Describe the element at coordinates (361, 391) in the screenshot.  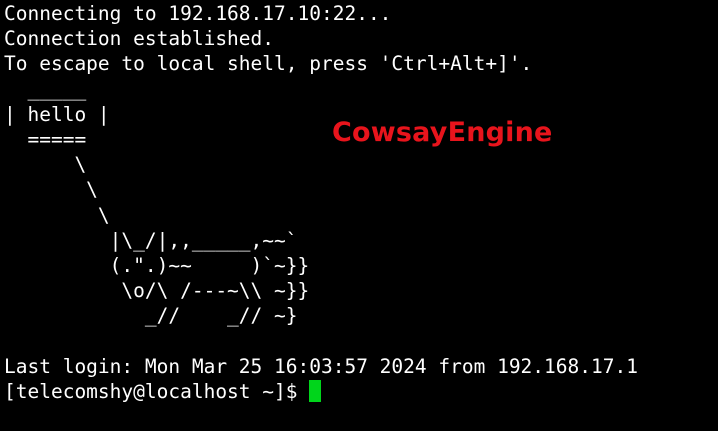
I see `prompt-line: [telecomshy@localhost ~]$` at that location.